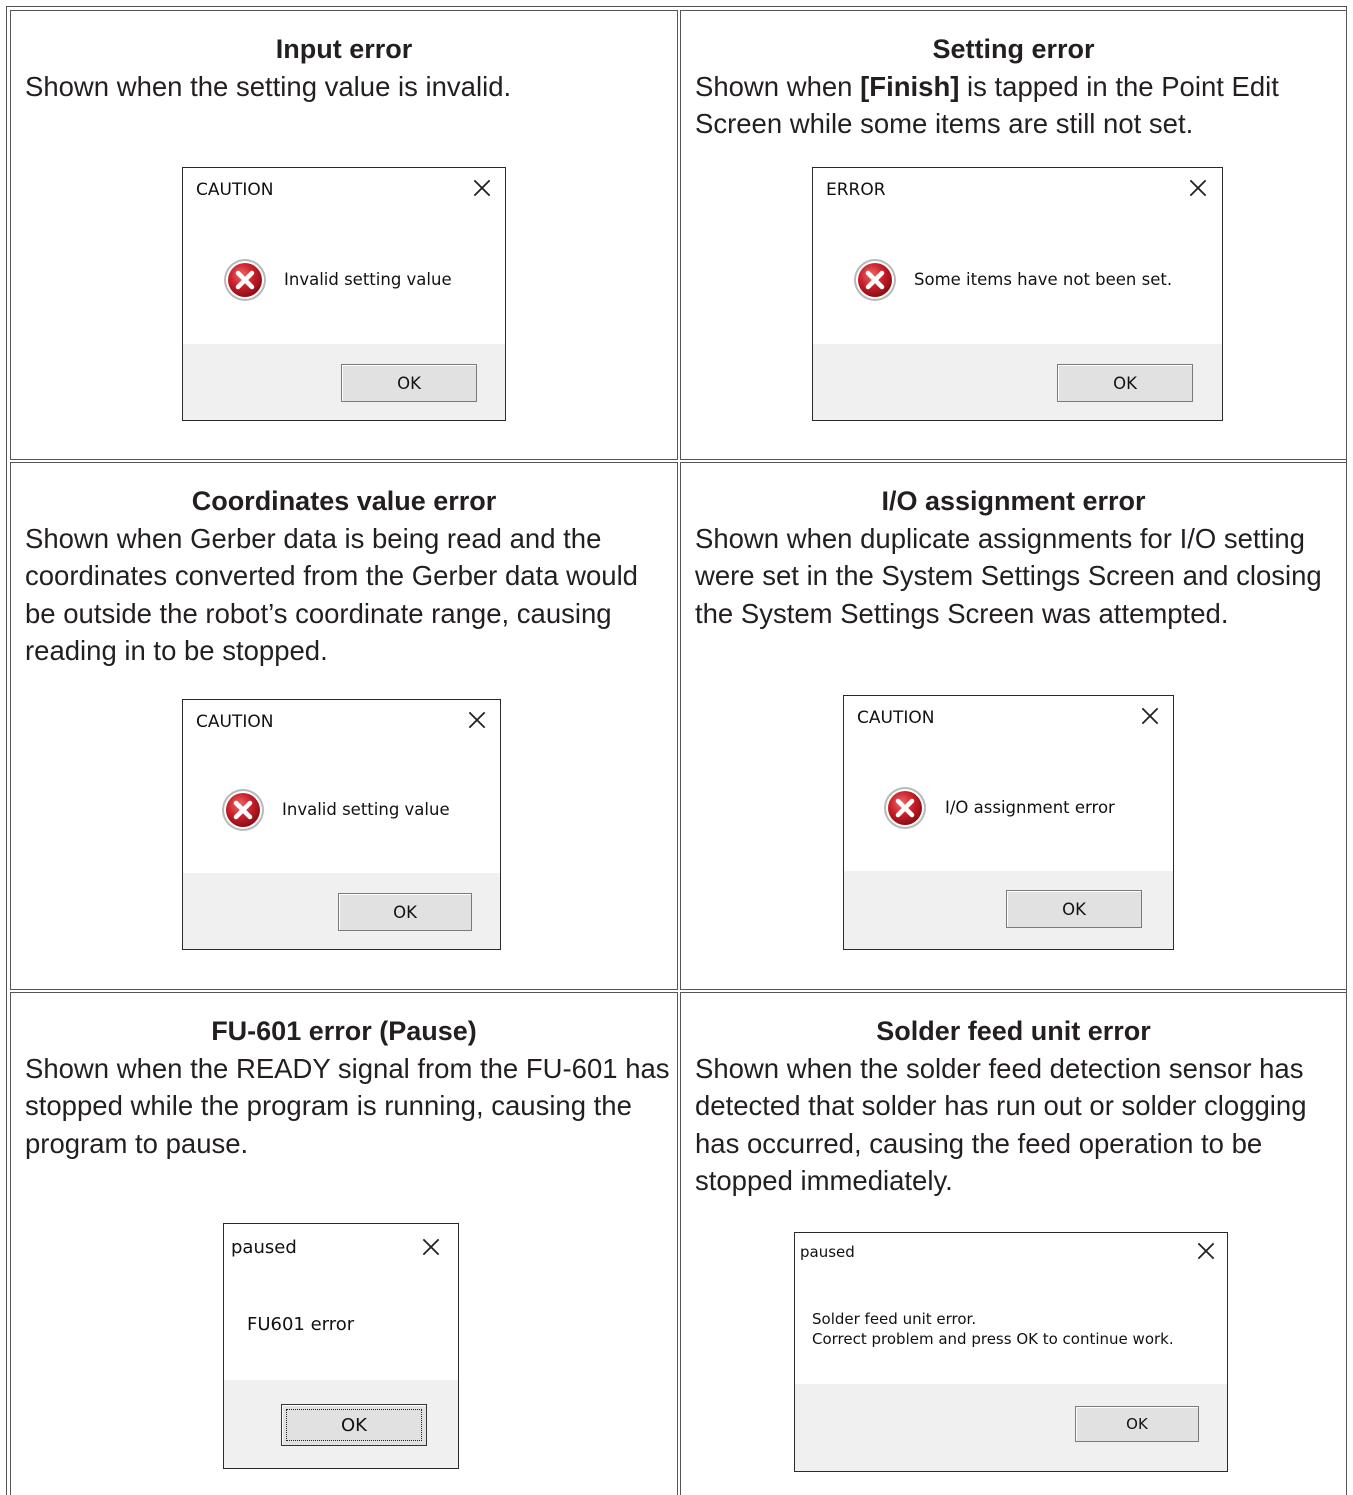 Image resolution: width=1353 pixels, height=1495 pixels. I want to click on cell-title: Setting error, so click(1013, 49).